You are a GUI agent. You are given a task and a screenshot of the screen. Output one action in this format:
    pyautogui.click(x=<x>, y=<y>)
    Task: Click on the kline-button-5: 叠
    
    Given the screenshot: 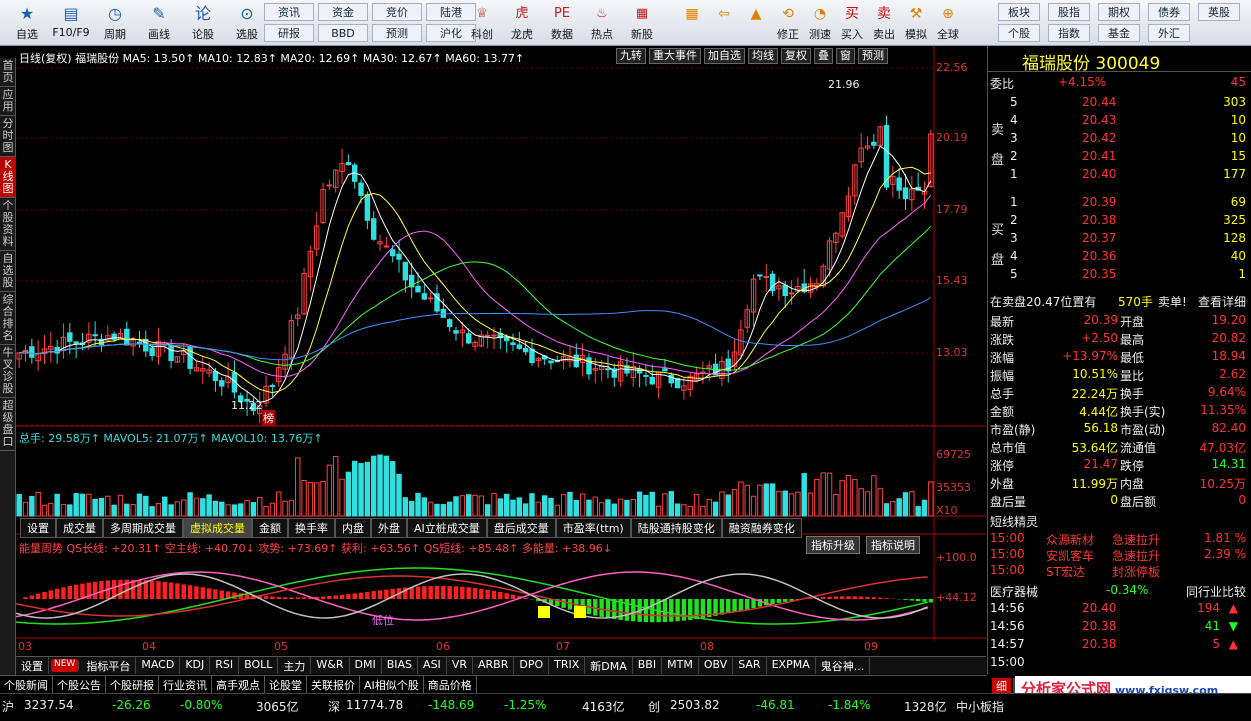 What is the action you would take?
    pyautogui.click(x=823, y=56)
    